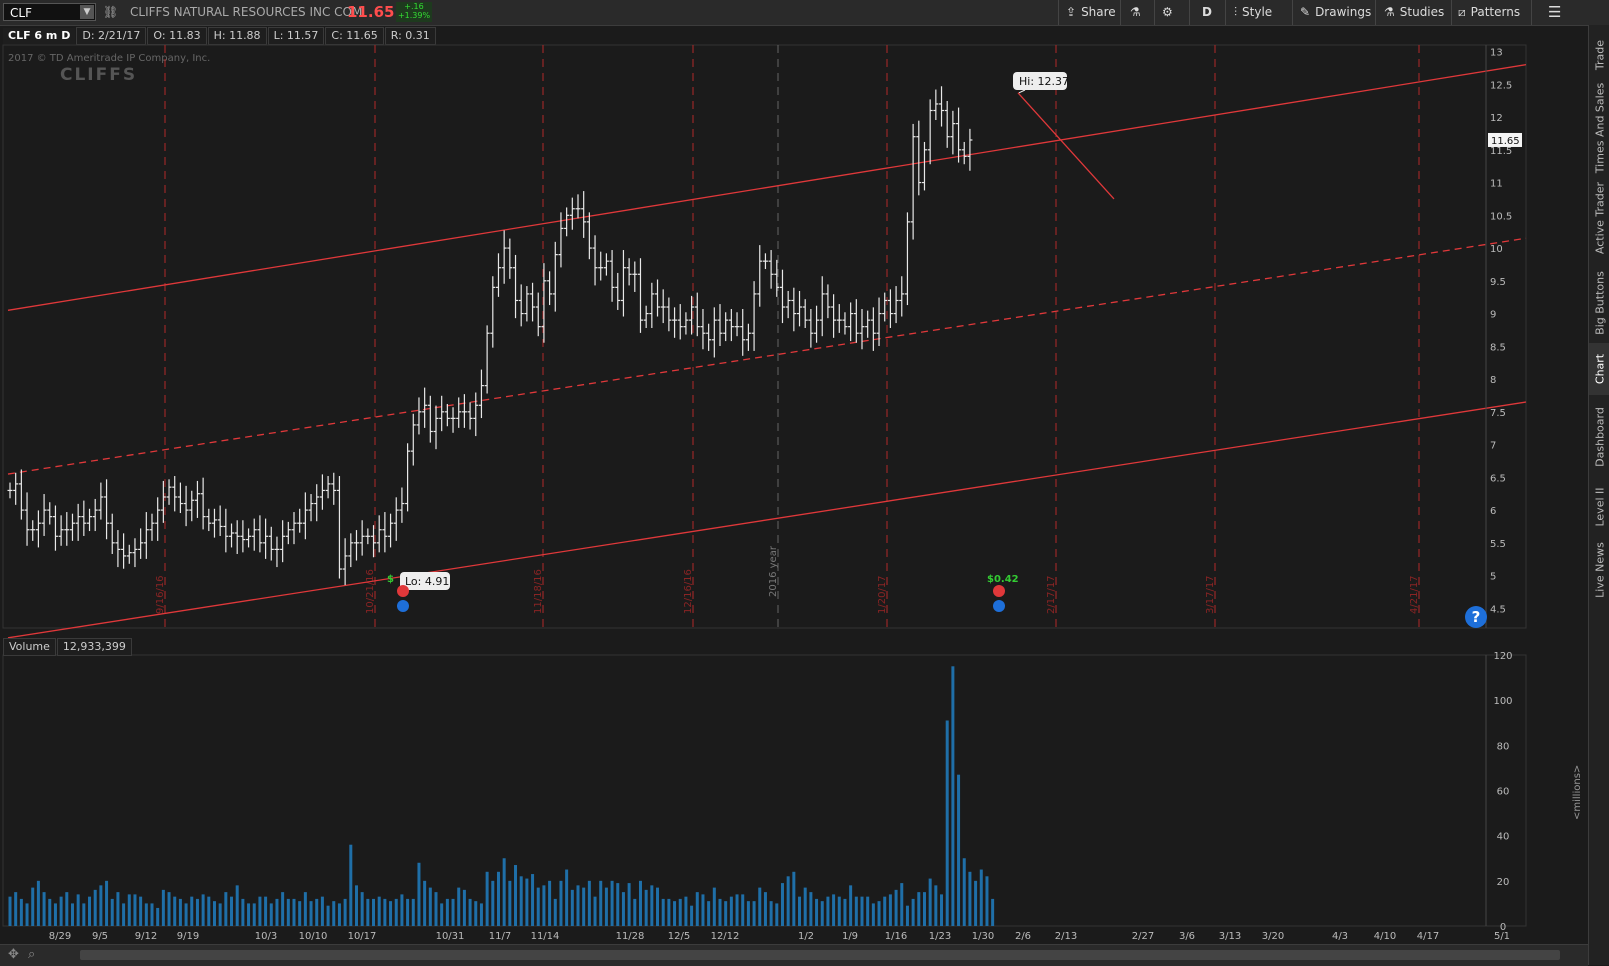 The width and height of the screenshot is (1609, 966). What do you see at coordinates (1476, 617) in the screenshot?
I see `help-button: ?` at bounding box center [1476, 617].